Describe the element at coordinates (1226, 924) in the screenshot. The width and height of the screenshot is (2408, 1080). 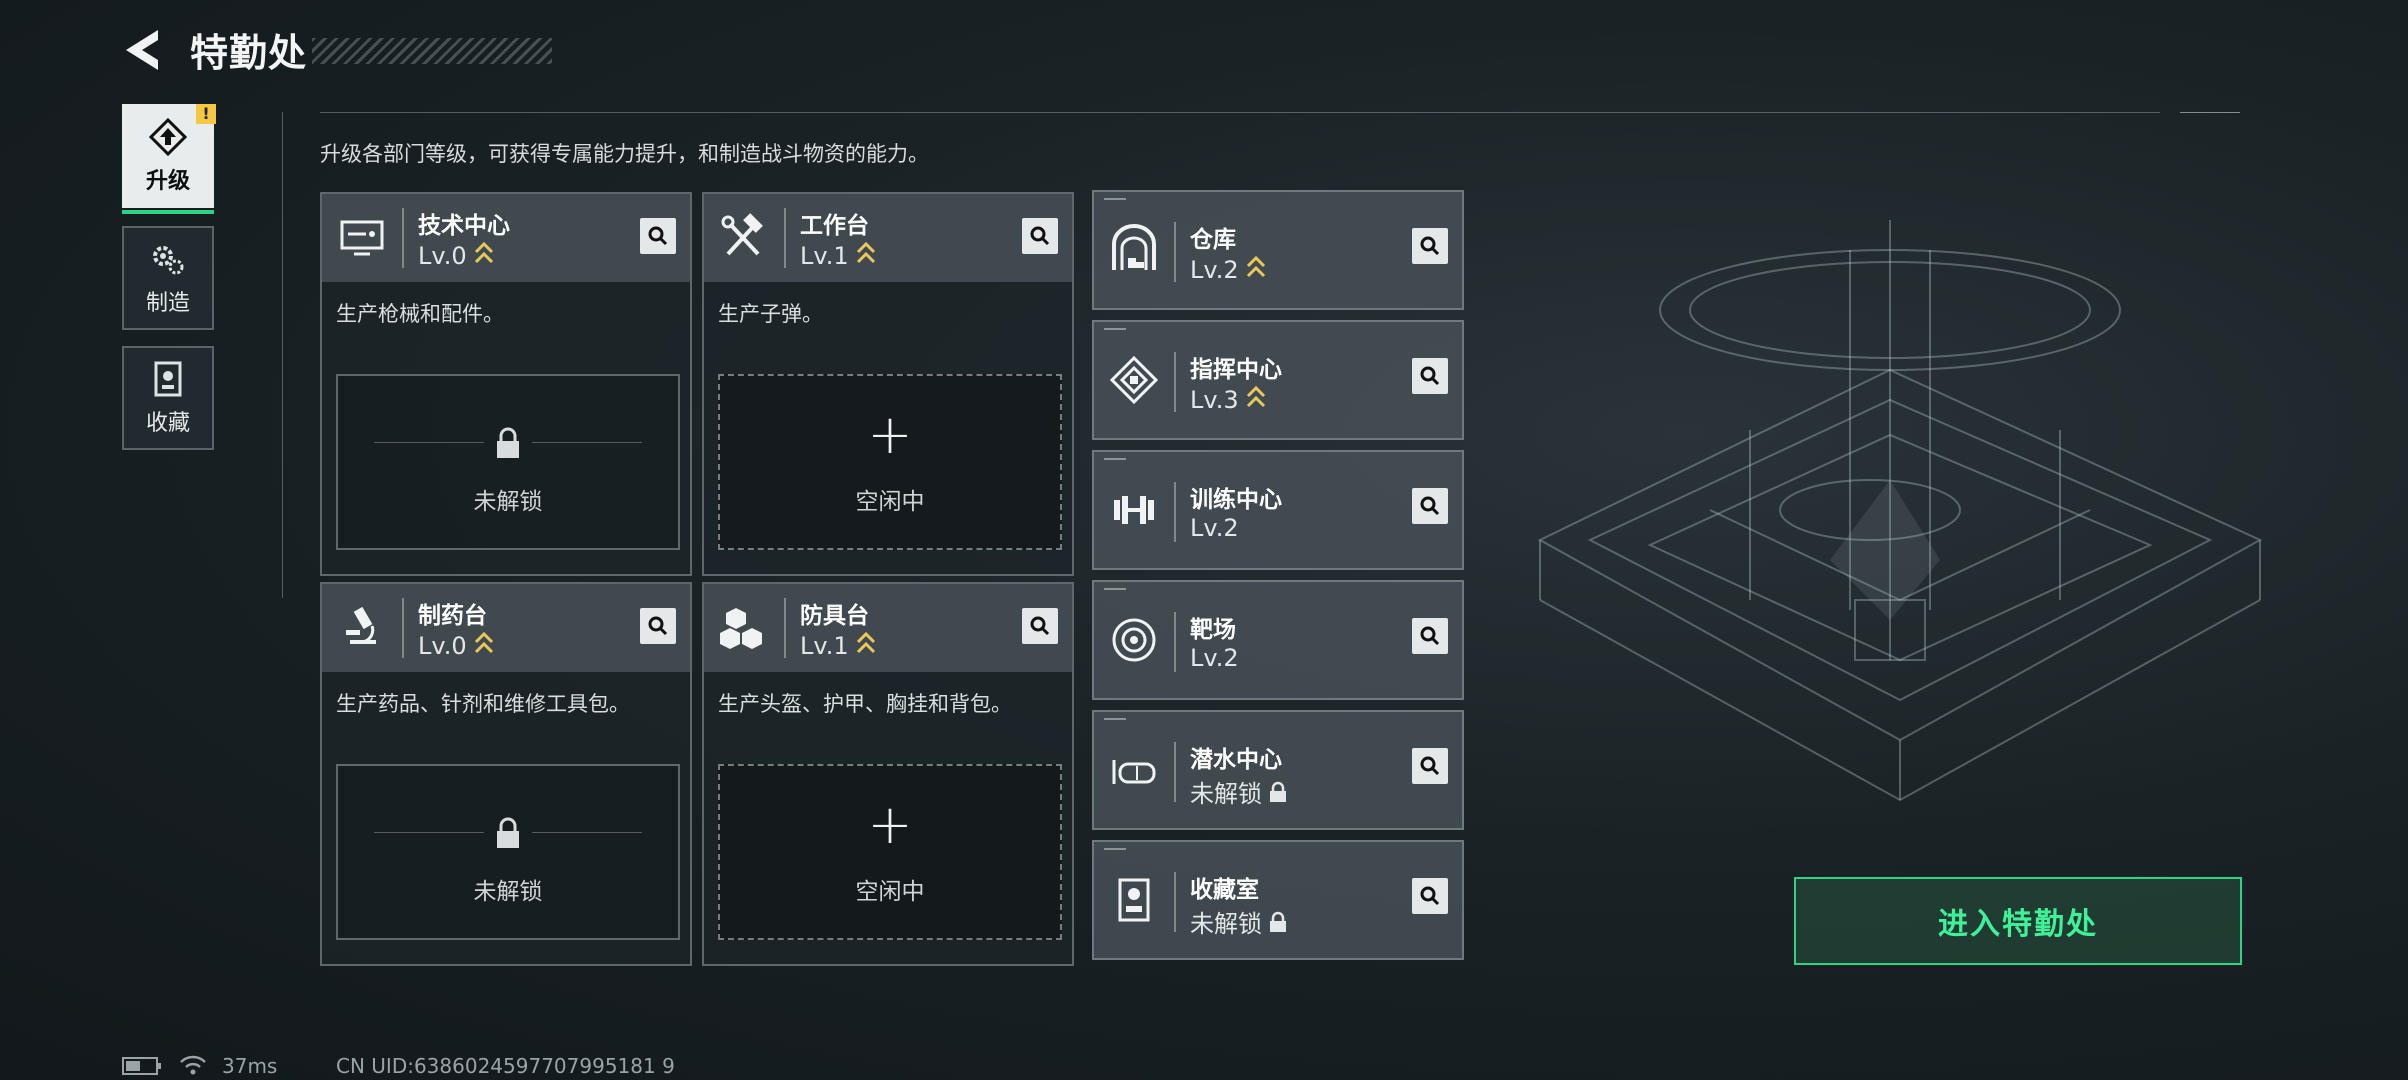
I see `facility-level: 未解锁` at that location.